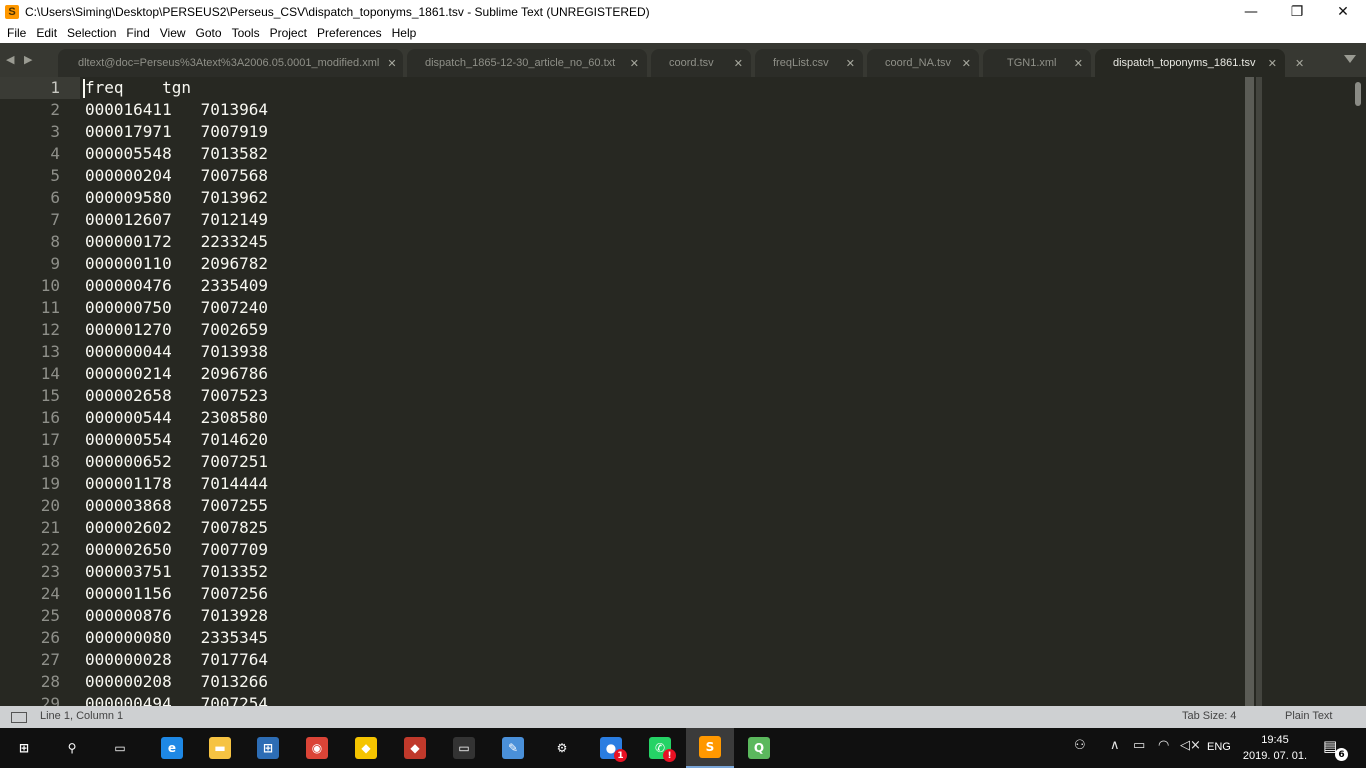  What do you see at coordinates (317, 748) in the screenshot?
I see `chrome-taskbar-button: ◉` at bounding box center [317, 748].